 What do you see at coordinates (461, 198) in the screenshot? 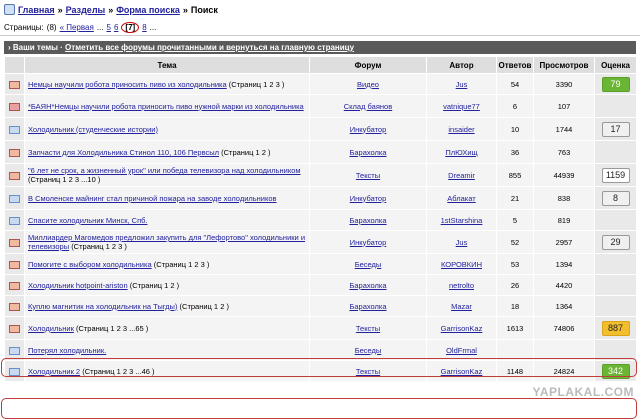
I see `author-link: Аблакат` at bounding box center [461, 198].